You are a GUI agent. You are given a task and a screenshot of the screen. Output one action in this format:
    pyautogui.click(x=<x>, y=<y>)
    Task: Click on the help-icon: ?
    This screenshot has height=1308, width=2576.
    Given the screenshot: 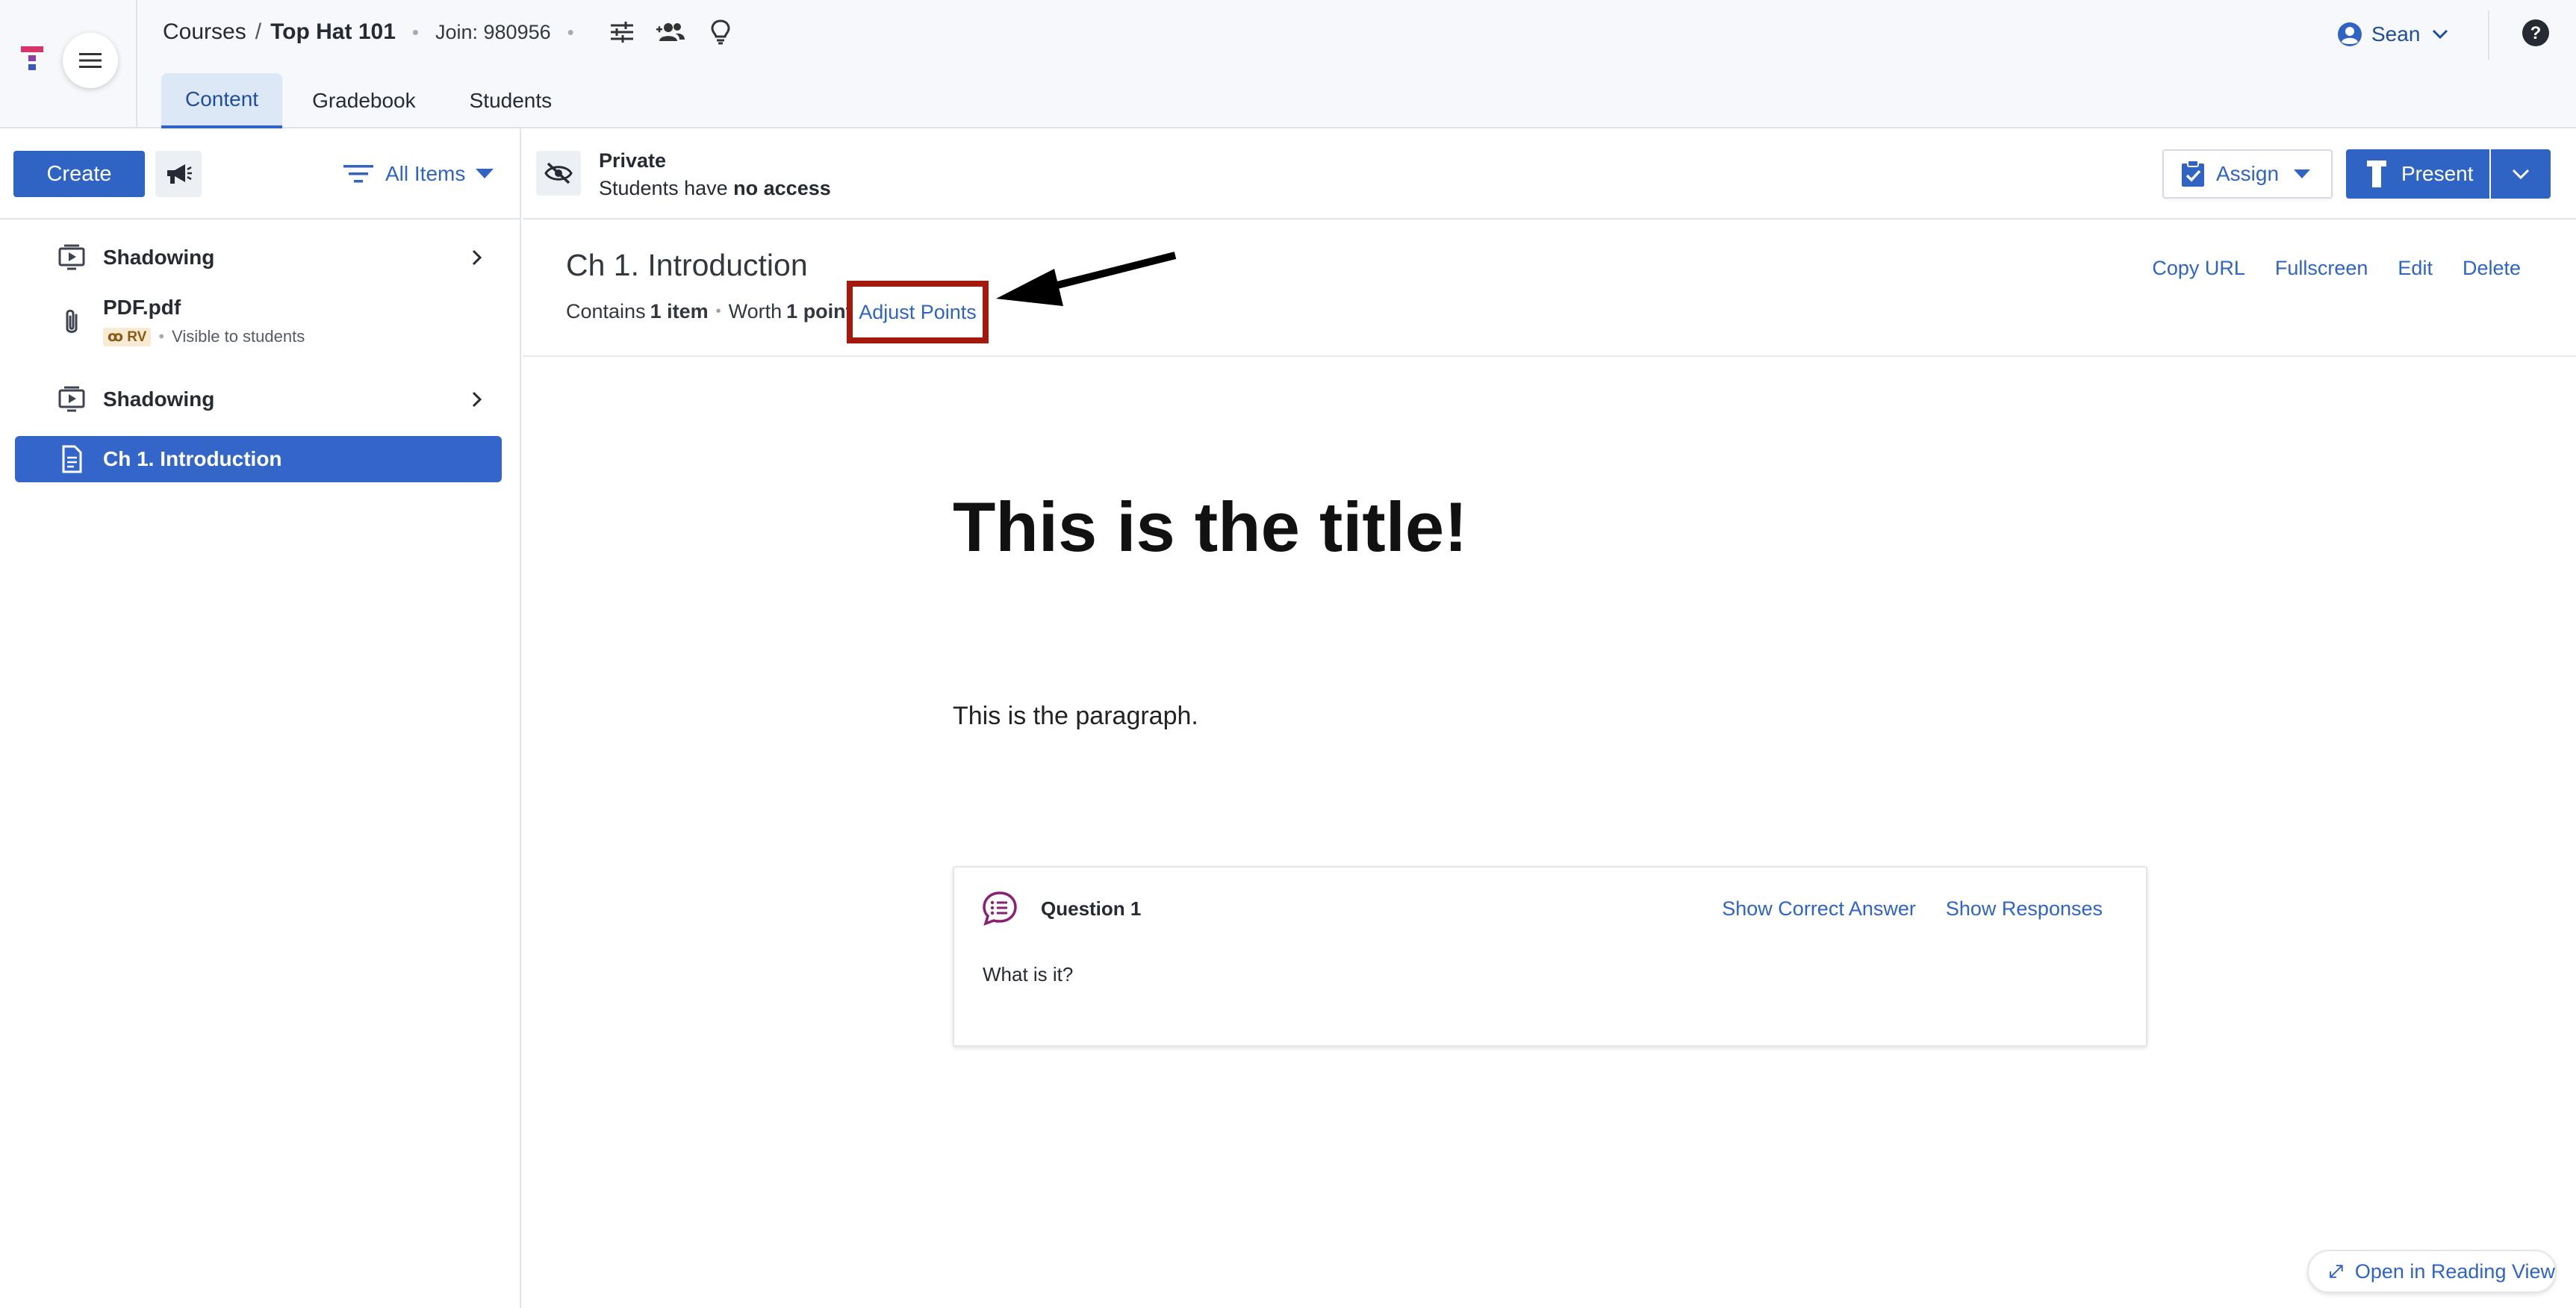 What is the action you would take?
    pyautogui.click(x=2535, y=32)
    